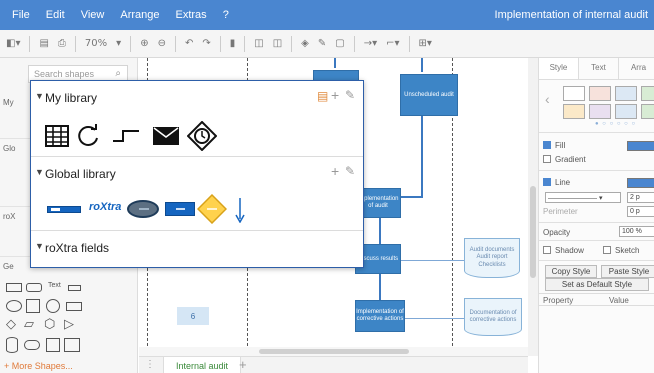 The width and height of the screenshot is (654, 373). I want to click on copy-style-button: Copy Style, so click(571, 271).